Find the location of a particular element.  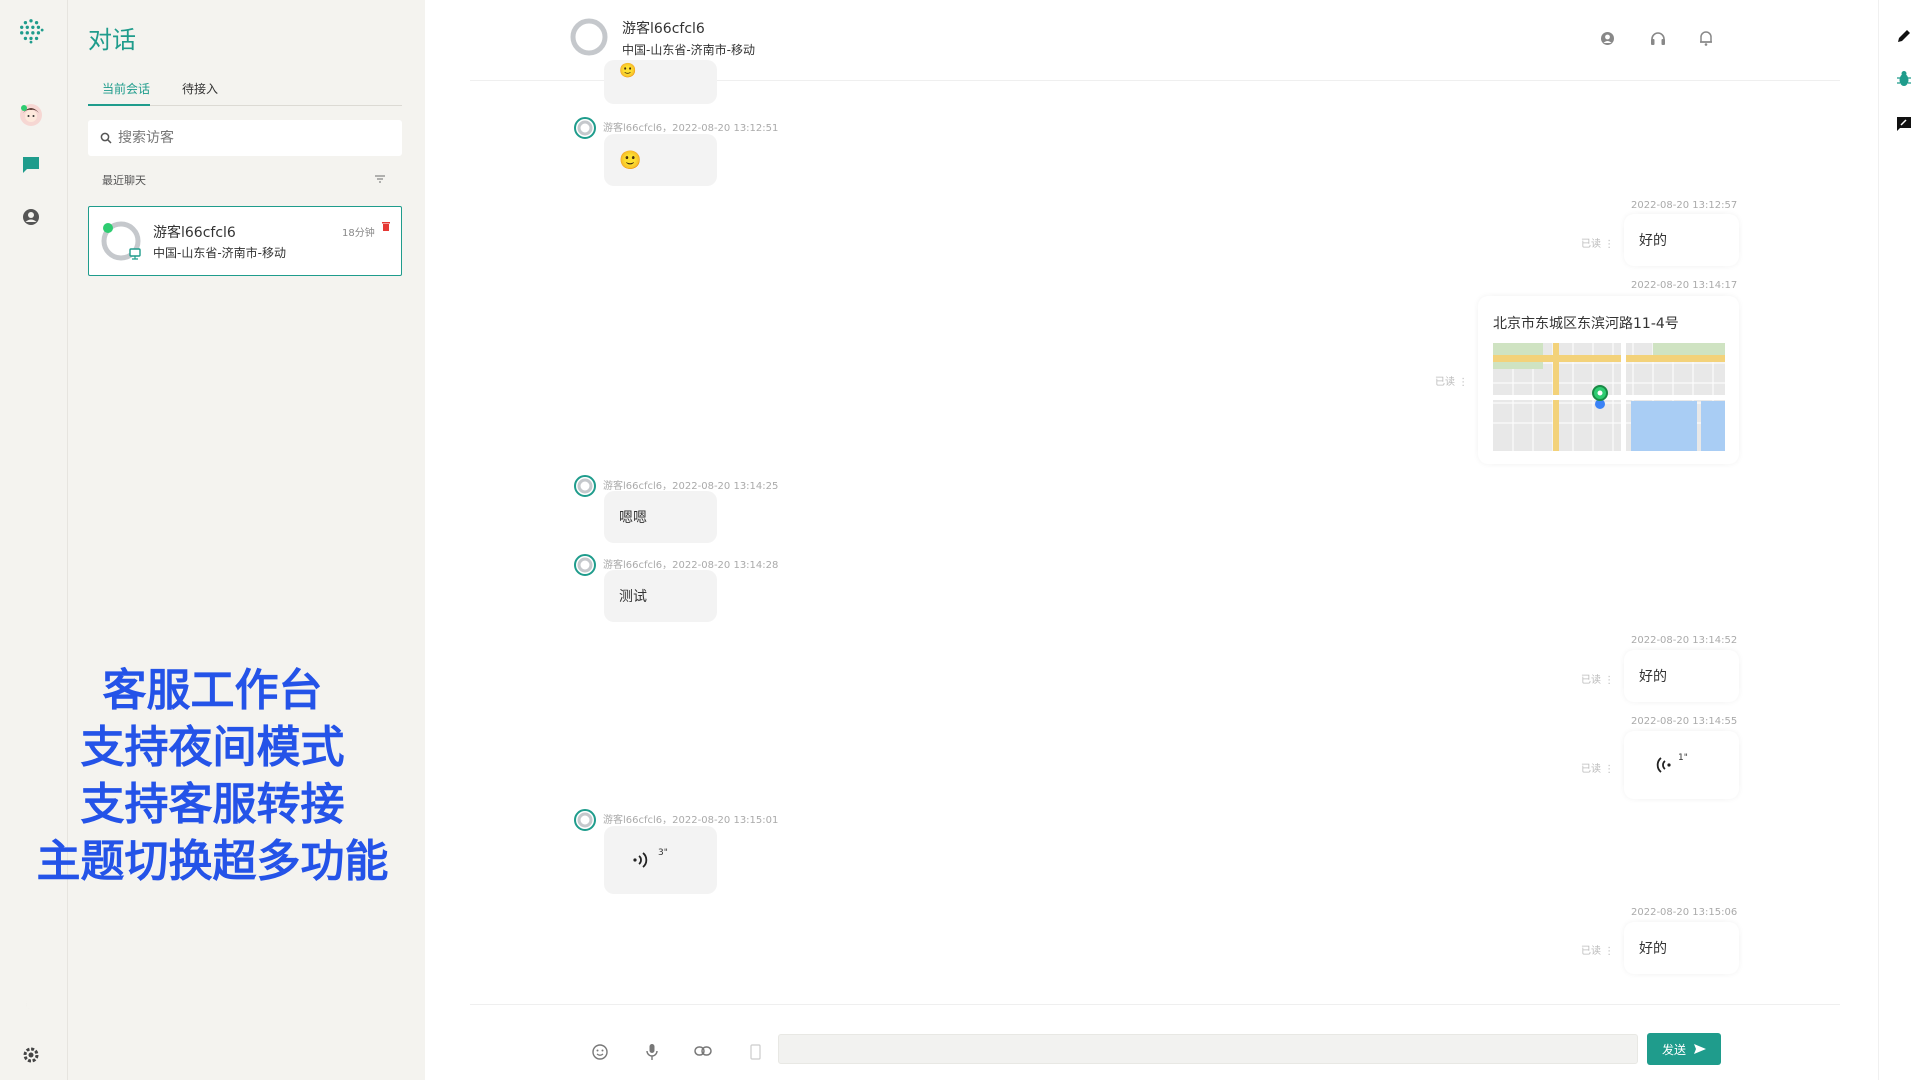

link-icon is located at coordinates (703, 1051).